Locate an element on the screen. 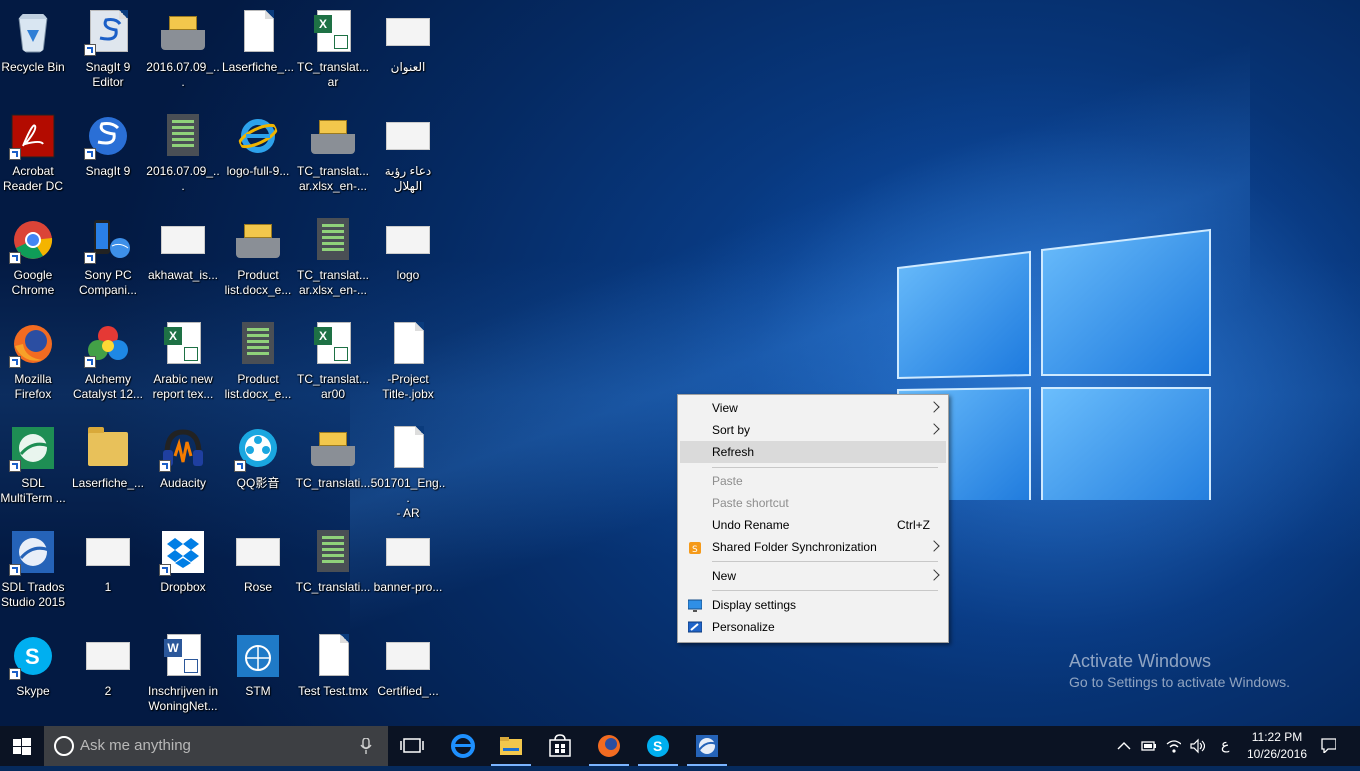 The height and width of the screenshot is (771, 1360). input-language-indicator: ع is located at coordinates (1225, 744).